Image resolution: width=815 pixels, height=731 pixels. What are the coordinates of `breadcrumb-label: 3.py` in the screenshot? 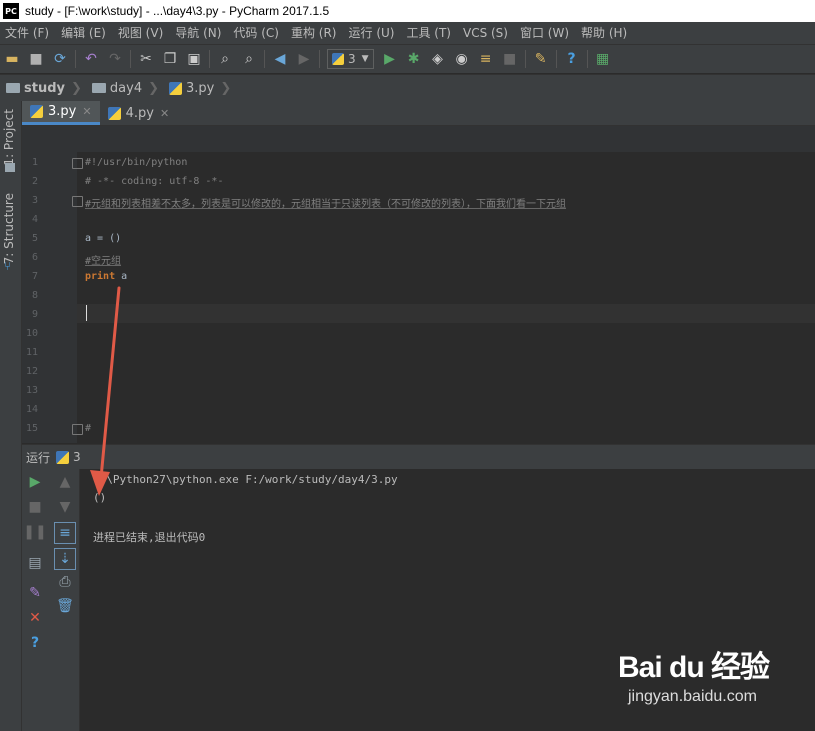 It's located at (200, 88).